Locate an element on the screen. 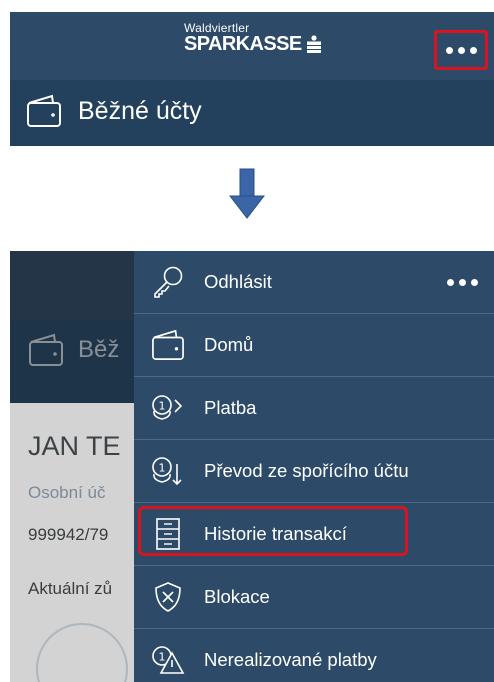  shield-icon is located at coordinates (168, 597).